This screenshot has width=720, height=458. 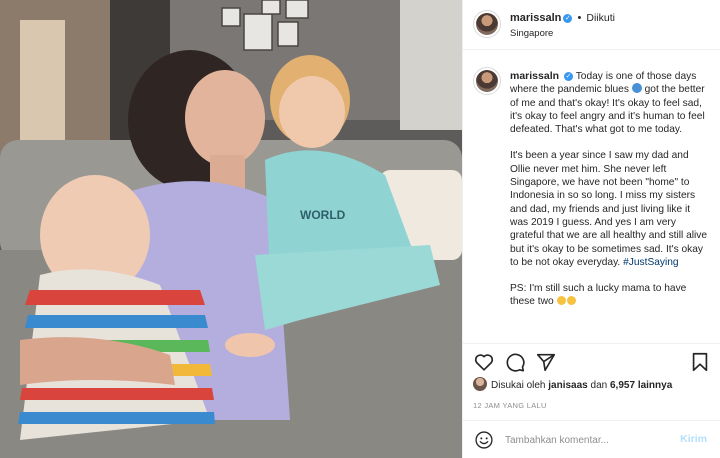 I want to click on header-author-line: marissaln ✓ • Diikuti, so click(x=562, y=18).